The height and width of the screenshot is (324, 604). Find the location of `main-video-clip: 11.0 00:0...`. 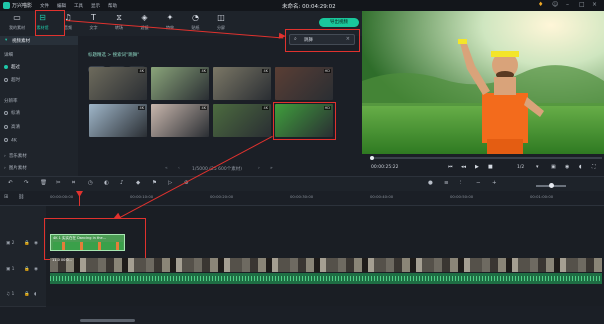

main-video-clip: 11.0 00:0... is located at coordinates (326, 265).